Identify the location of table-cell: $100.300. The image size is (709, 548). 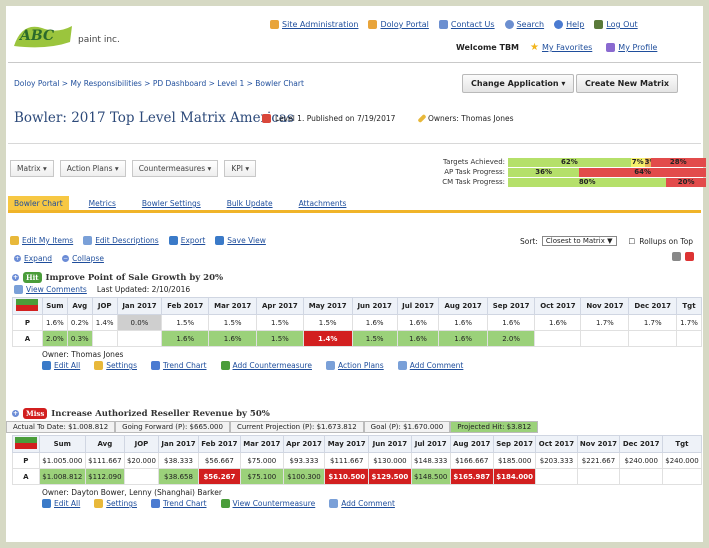
(304, 476).